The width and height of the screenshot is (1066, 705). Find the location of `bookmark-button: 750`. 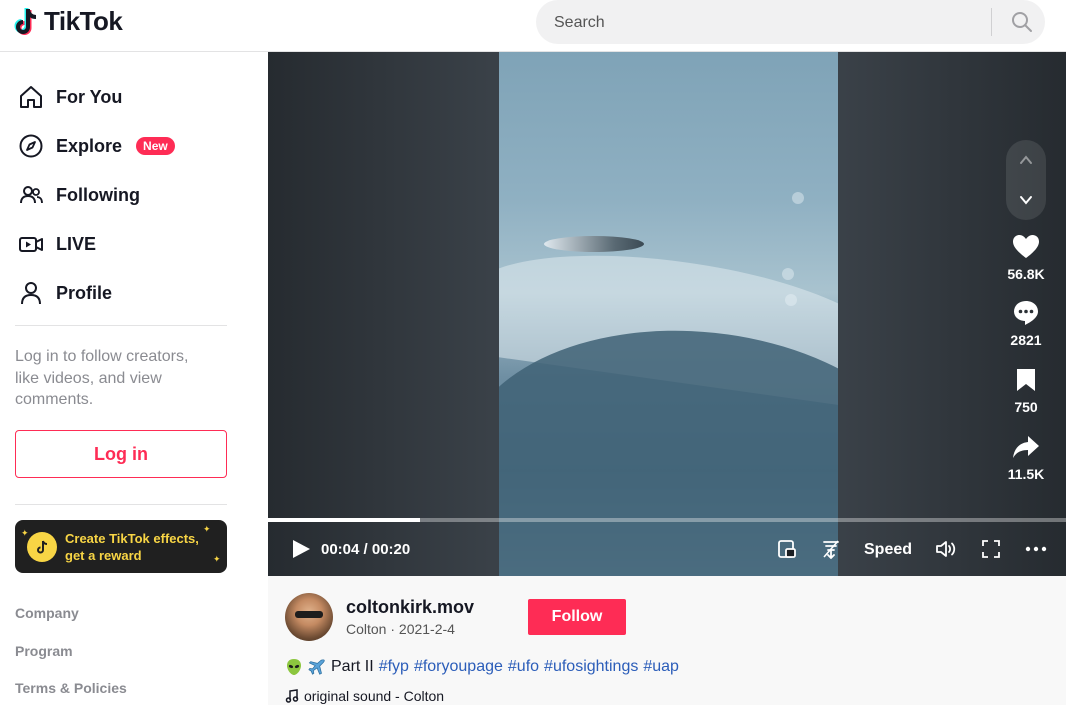

bookmark-button: 750 is located at coordinates (1026, 390).